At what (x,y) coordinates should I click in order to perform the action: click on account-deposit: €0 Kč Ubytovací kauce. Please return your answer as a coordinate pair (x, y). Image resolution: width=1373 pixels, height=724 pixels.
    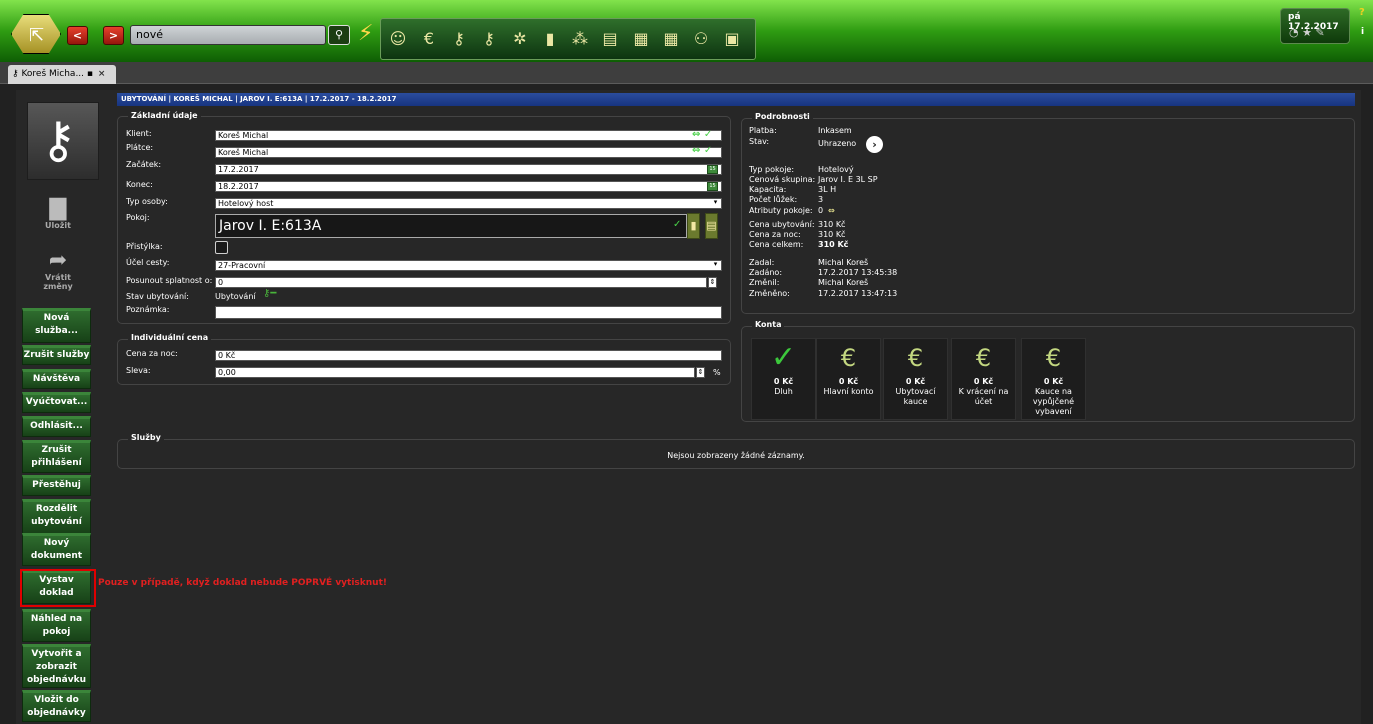
    Looking at the image, I should click on (915, 379).